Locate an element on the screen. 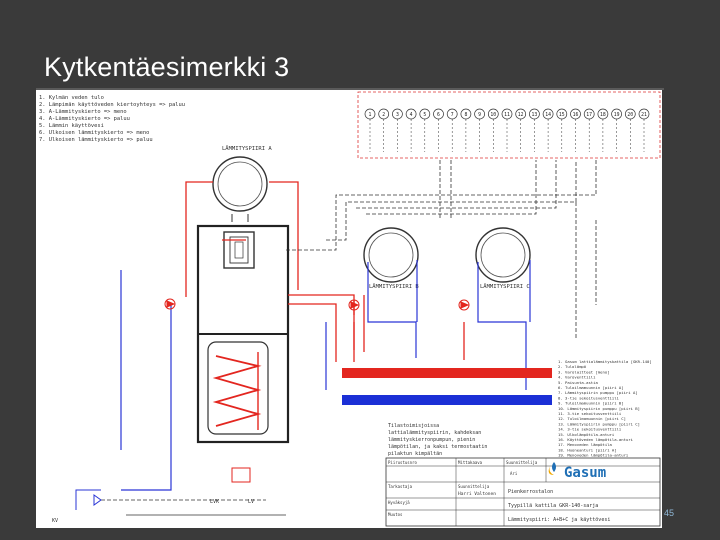 The image size is (720, 540). circuit-c-label: LÄMMITYSPIIRI C is located at coordinates (505, 286).